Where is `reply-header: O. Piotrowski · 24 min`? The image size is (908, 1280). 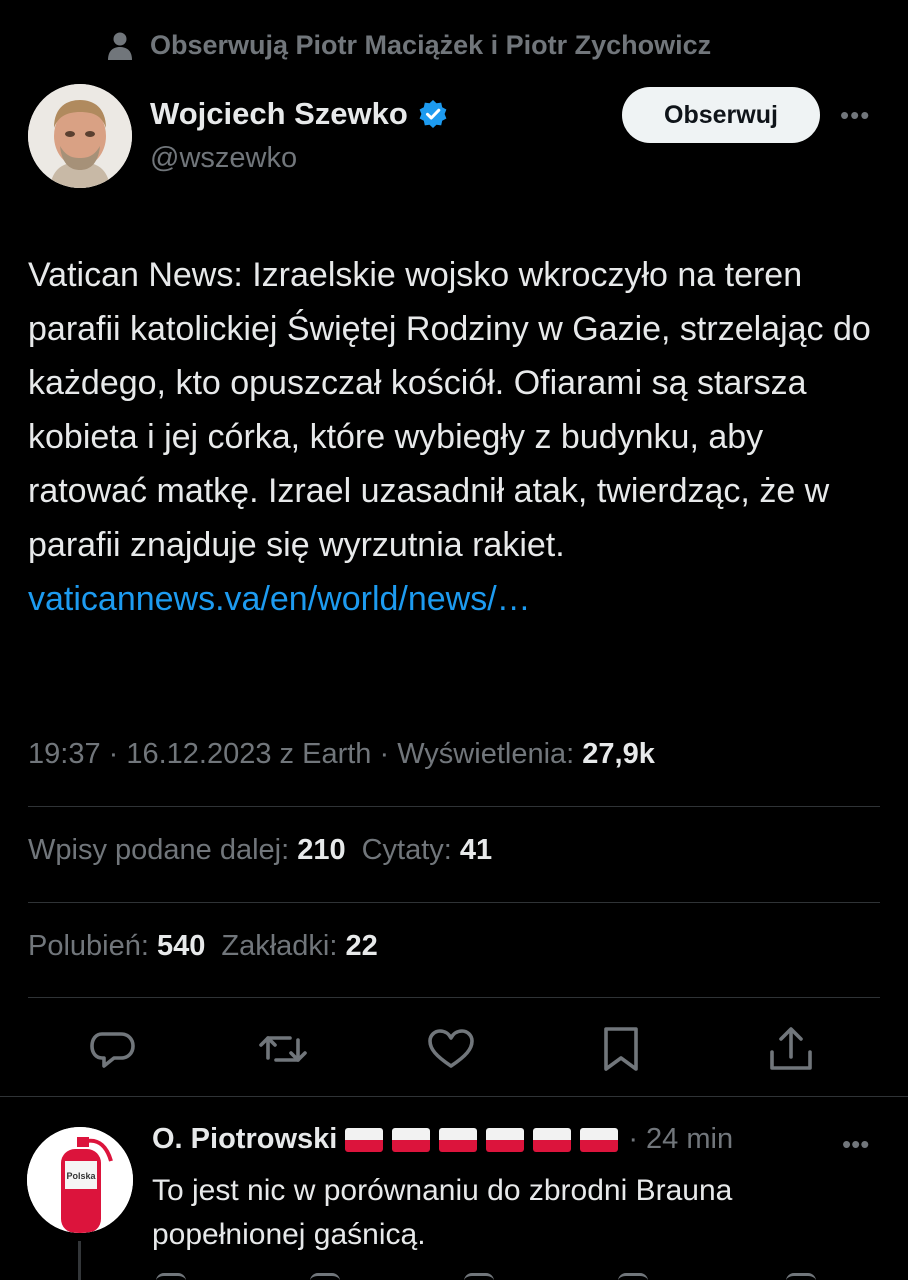 reply-header: O. Piotrowski · 24 min is located at coordinates (442, 1139).